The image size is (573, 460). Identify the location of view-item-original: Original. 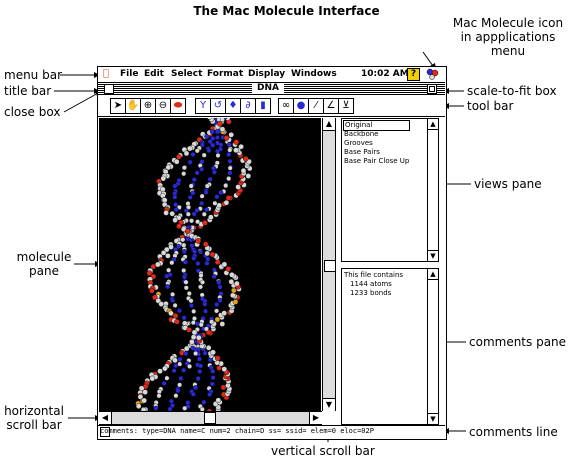
(376, 125).